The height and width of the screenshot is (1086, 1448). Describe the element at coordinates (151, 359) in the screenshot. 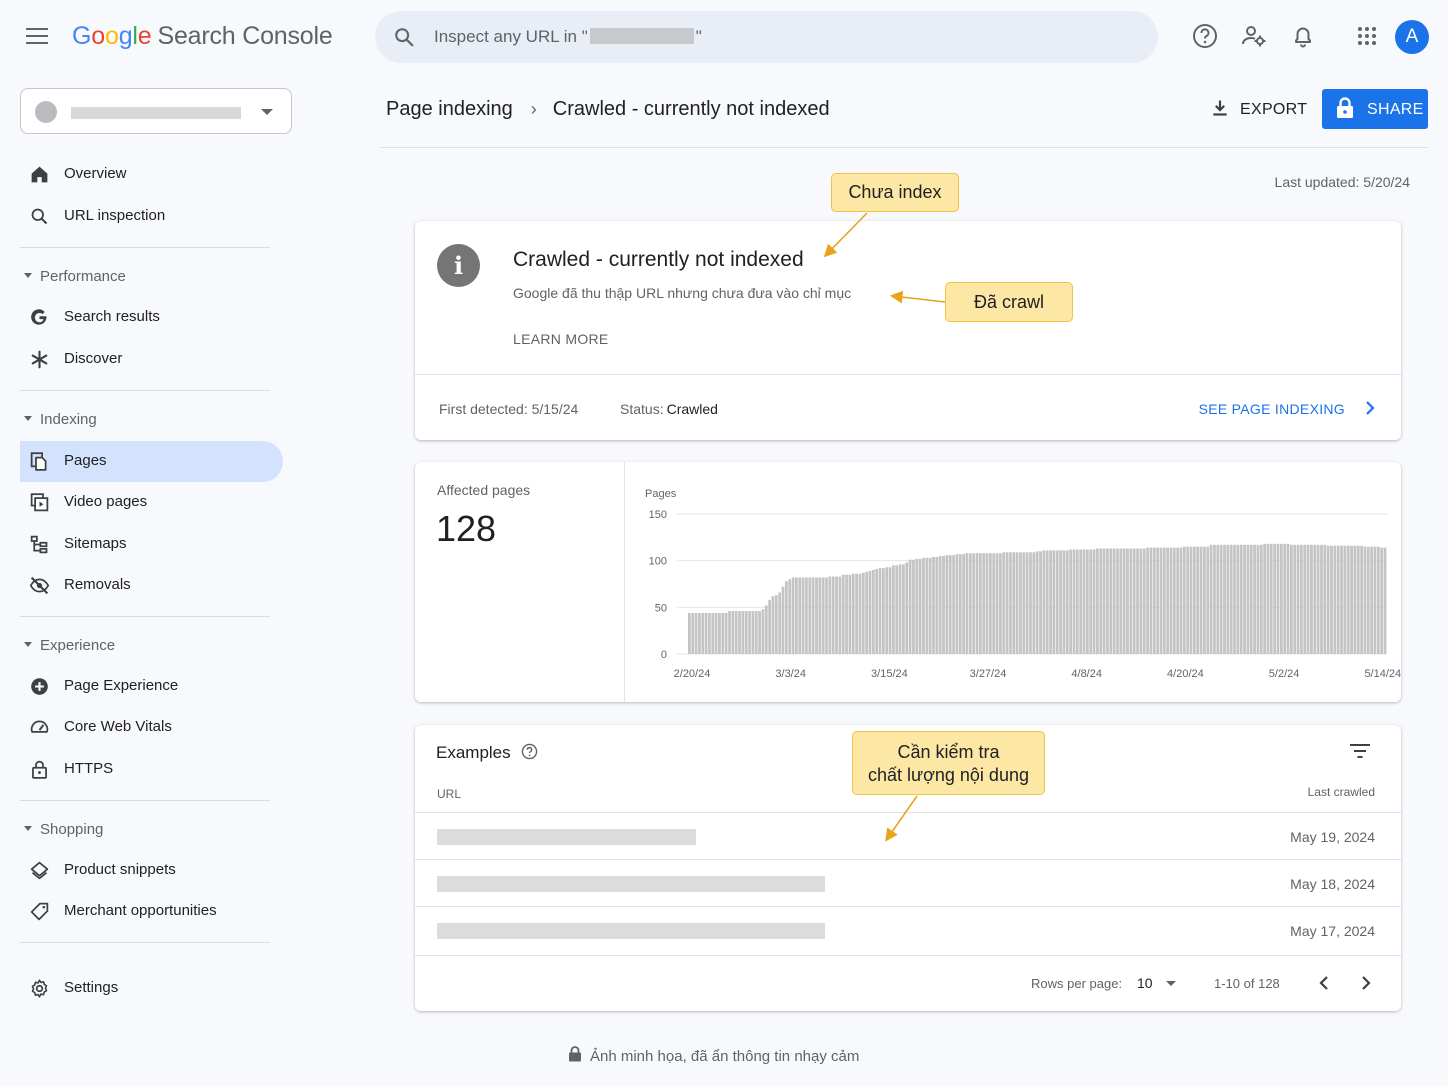

I see `sidebar-item-discover: Discover` at that location.